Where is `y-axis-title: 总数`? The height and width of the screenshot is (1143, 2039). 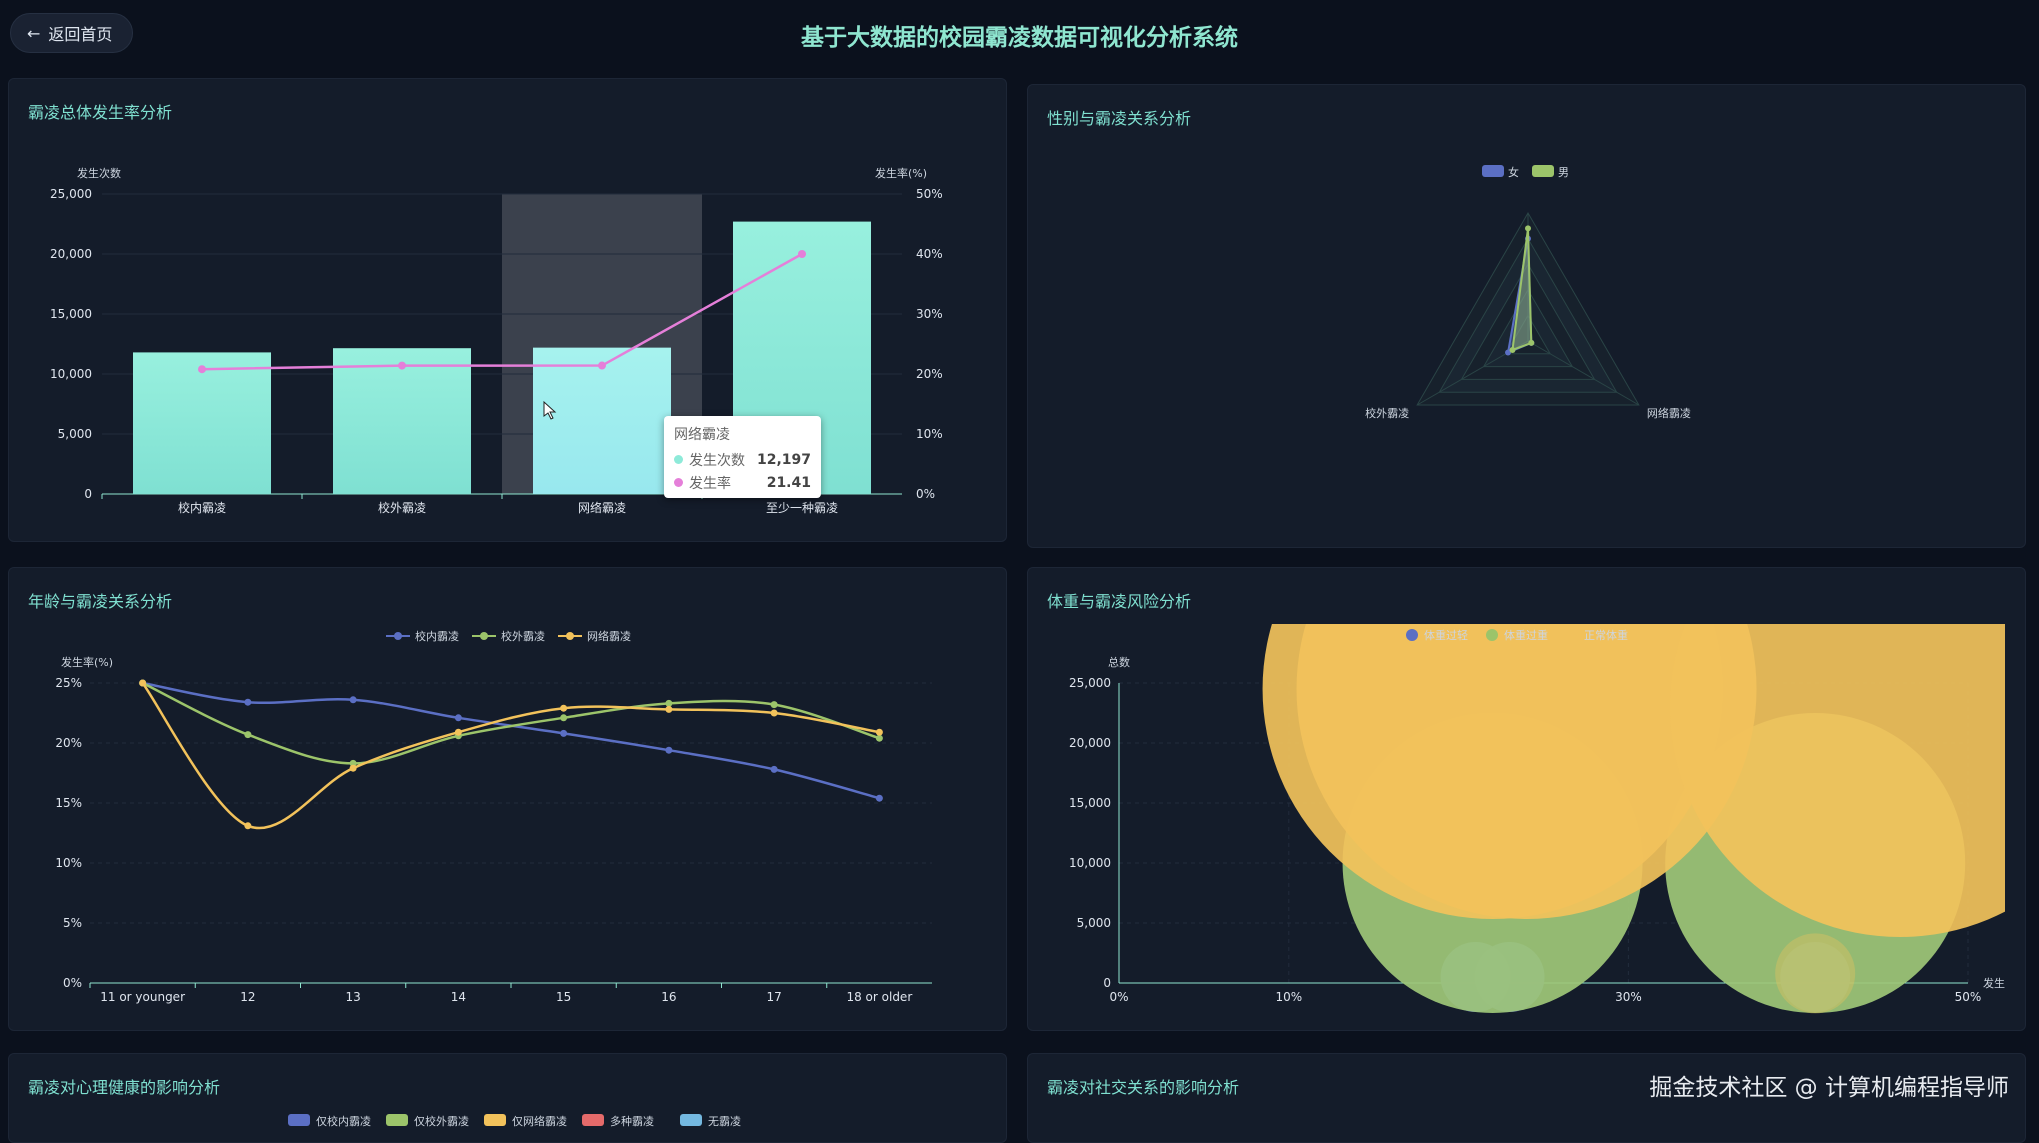 y-axis-title: 总数 is located at coordinates (1119, 662).